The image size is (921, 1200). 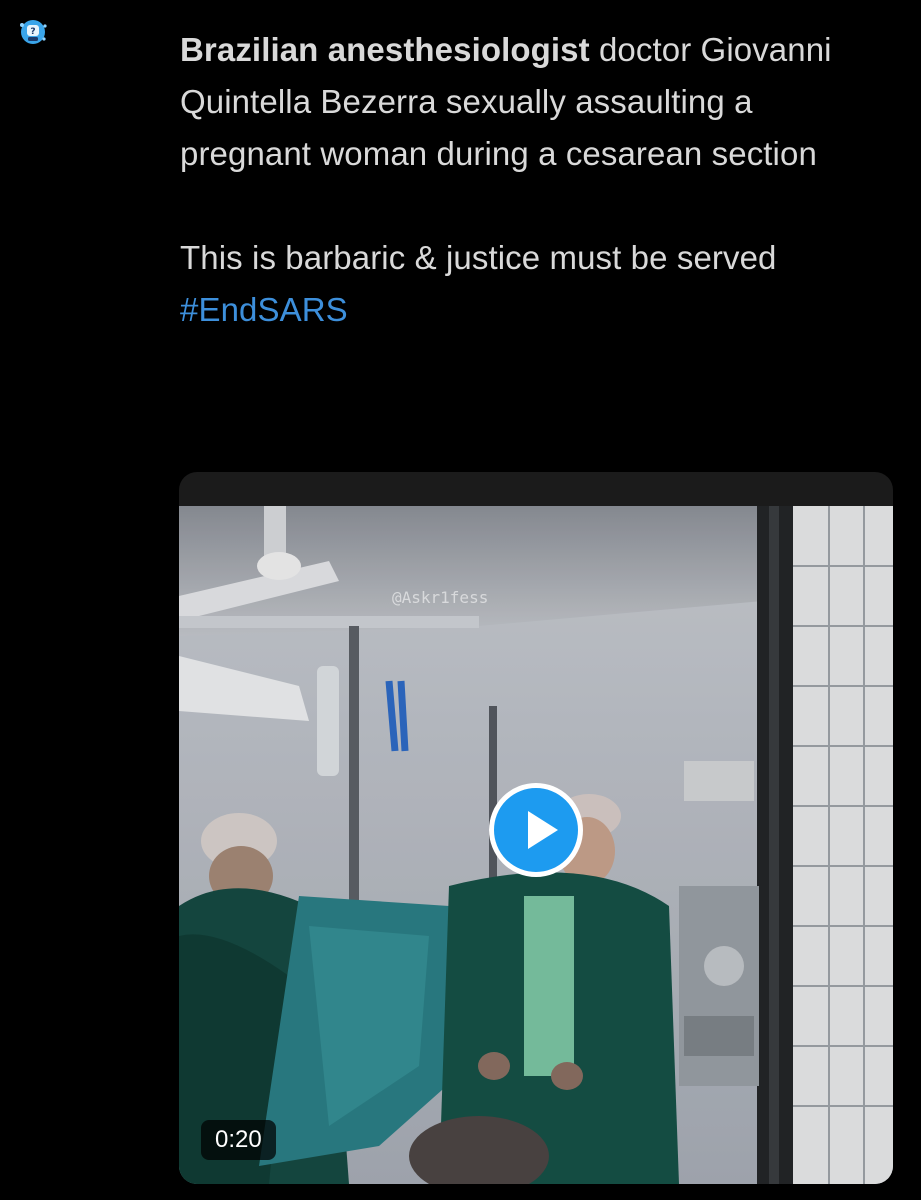 I want to click on play-button, so click(x=536, y=830).